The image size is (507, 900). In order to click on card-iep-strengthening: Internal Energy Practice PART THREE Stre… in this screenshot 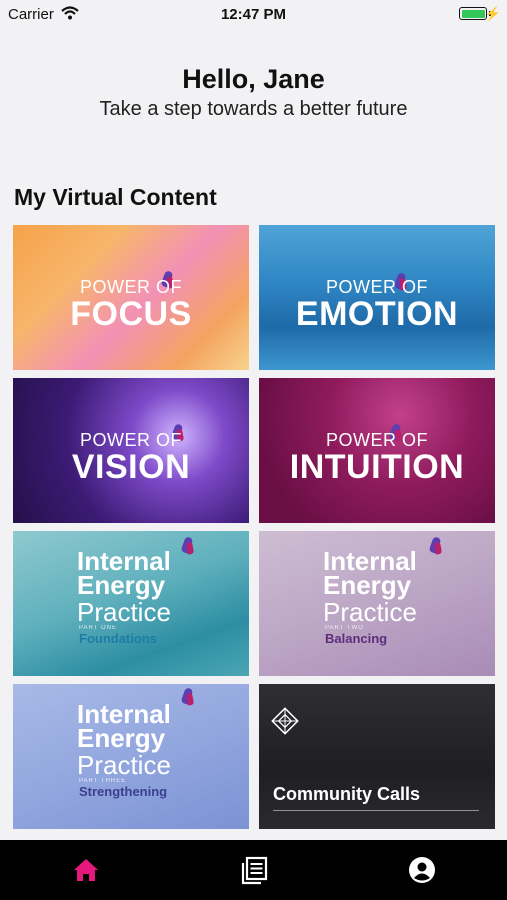, I will do `click(131, 756)`.